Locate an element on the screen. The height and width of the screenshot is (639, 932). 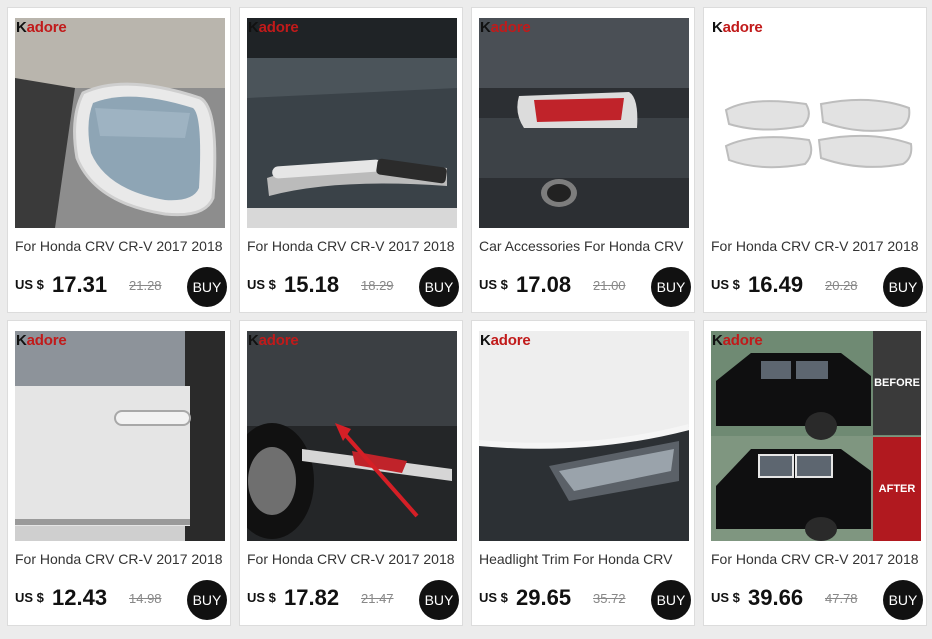
price-row: US $ 17.31 21.28 BUY is located at coordinates (121, 286).